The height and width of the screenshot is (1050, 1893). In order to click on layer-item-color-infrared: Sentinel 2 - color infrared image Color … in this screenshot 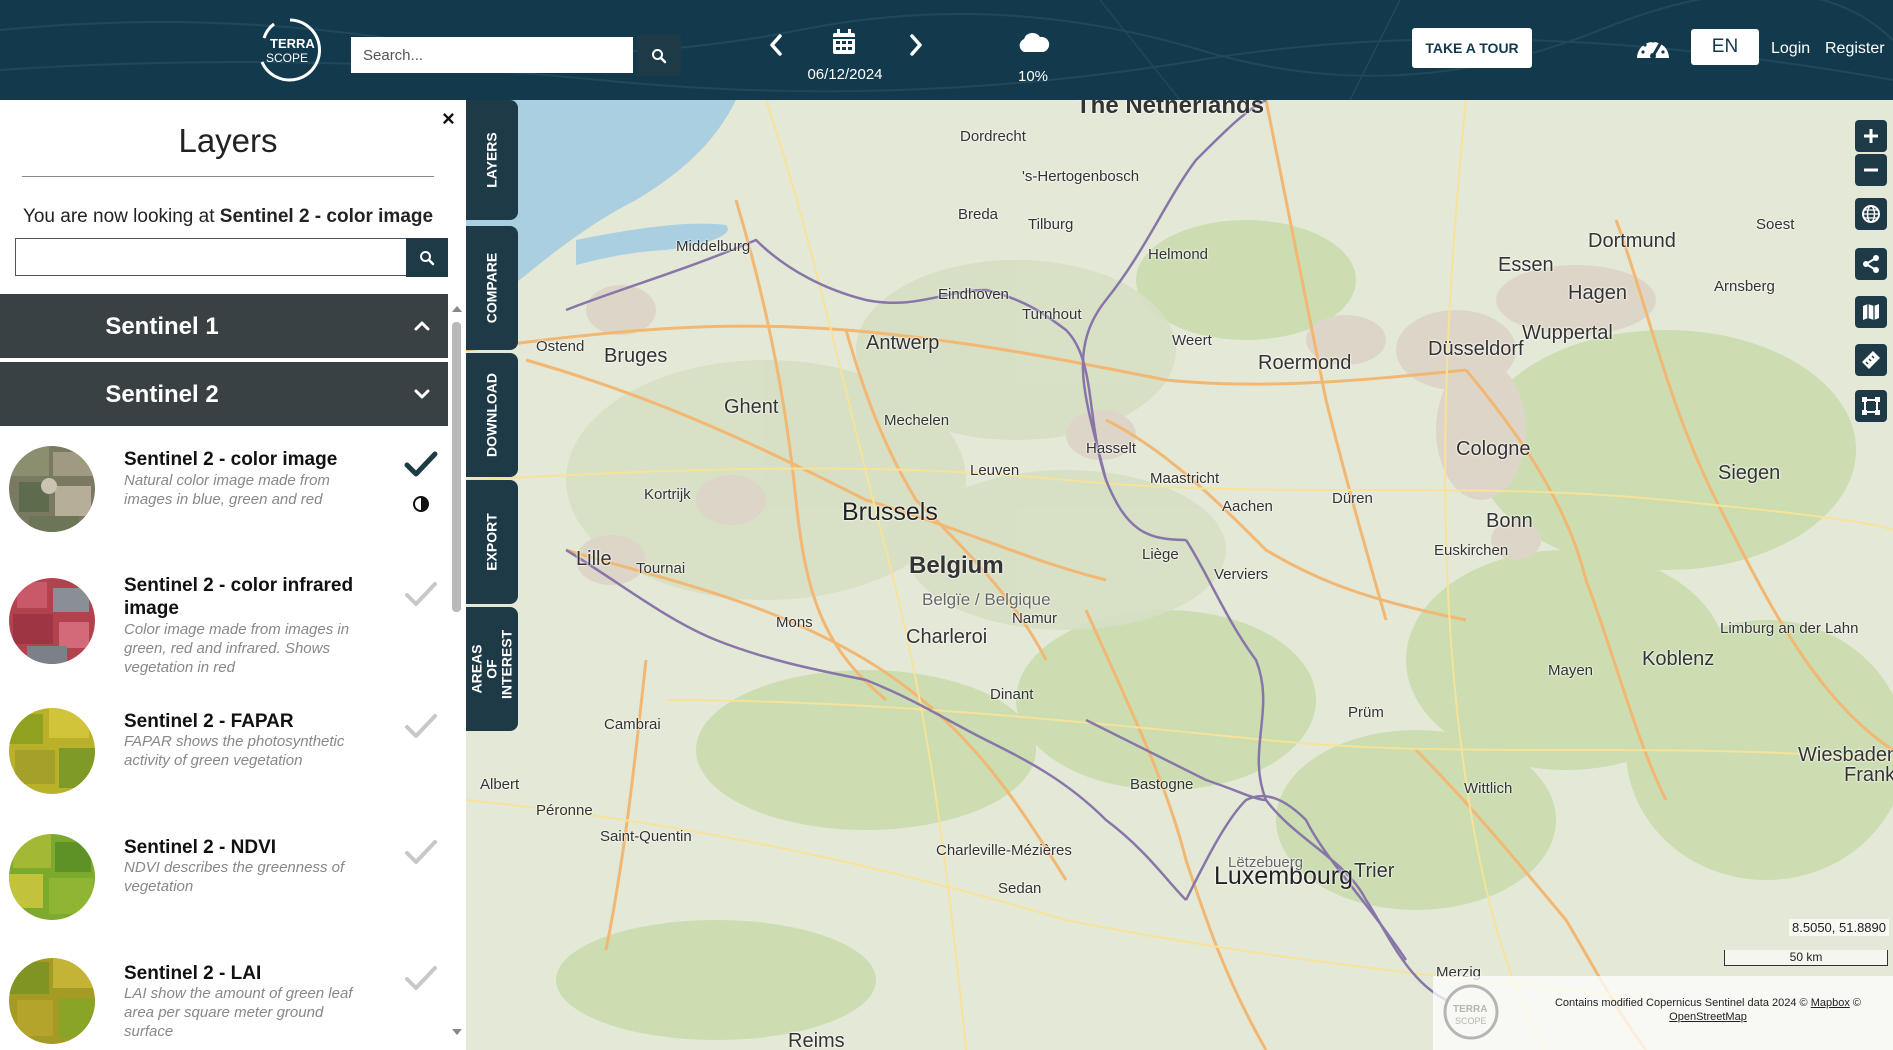, I will do `click(224, 626)`.